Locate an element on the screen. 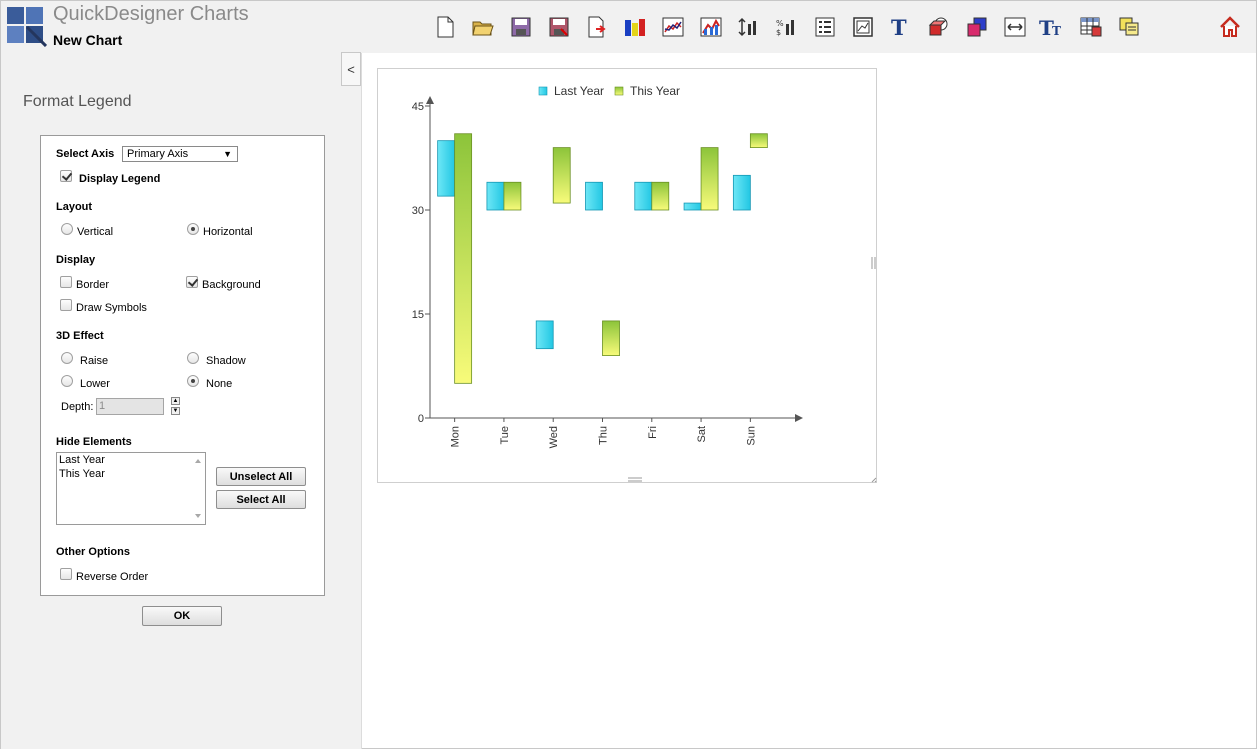 This screenshot has height=749, width=1257. display-legend-checkbox is located at coordinates (66, 176).